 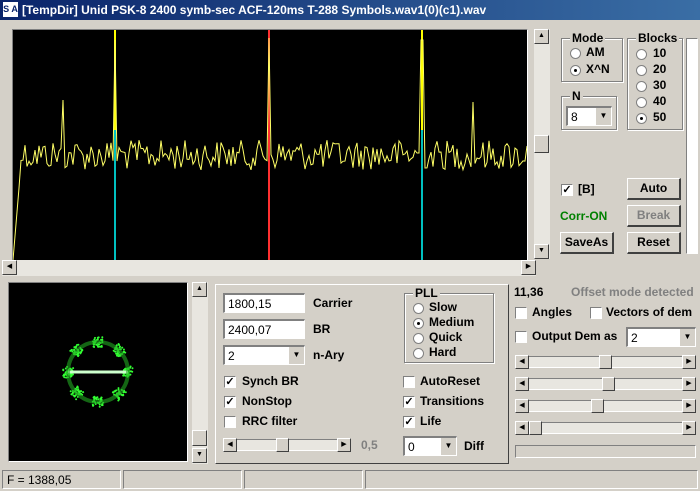 What do you see at coordinates (586, 189) in the screenshot?
I see `b-checkbox-label: [B]` at bounding box center [586, 189].